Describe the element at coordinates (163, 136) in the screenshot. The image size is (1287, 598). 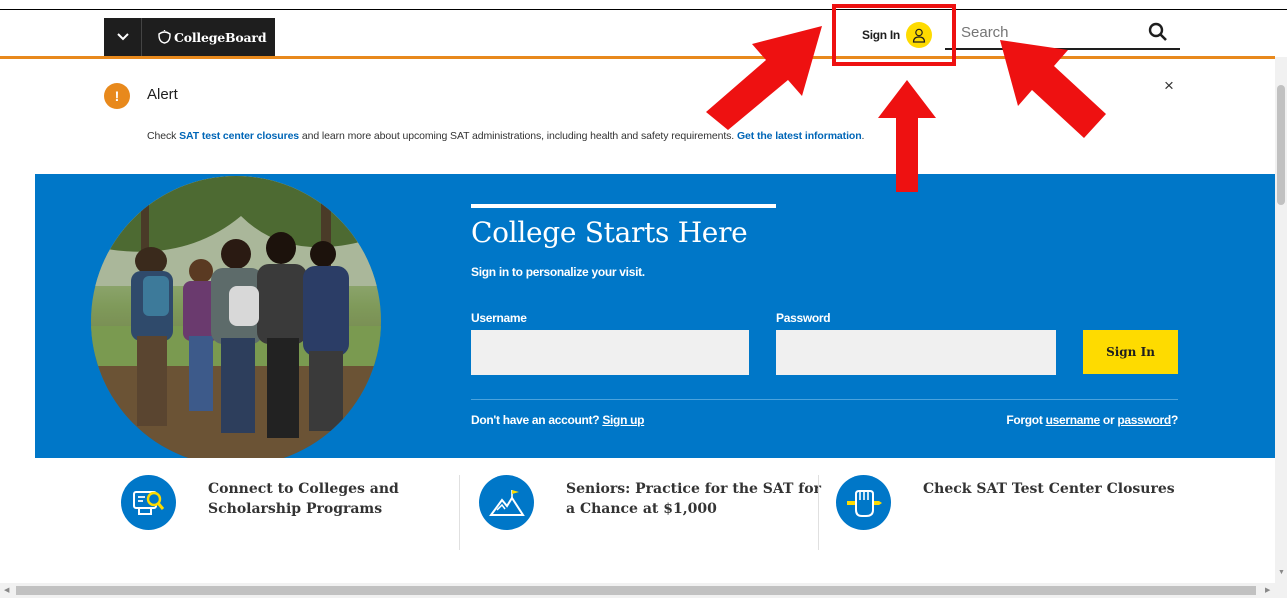
I see `alert-text-prefix: Check` at that location.